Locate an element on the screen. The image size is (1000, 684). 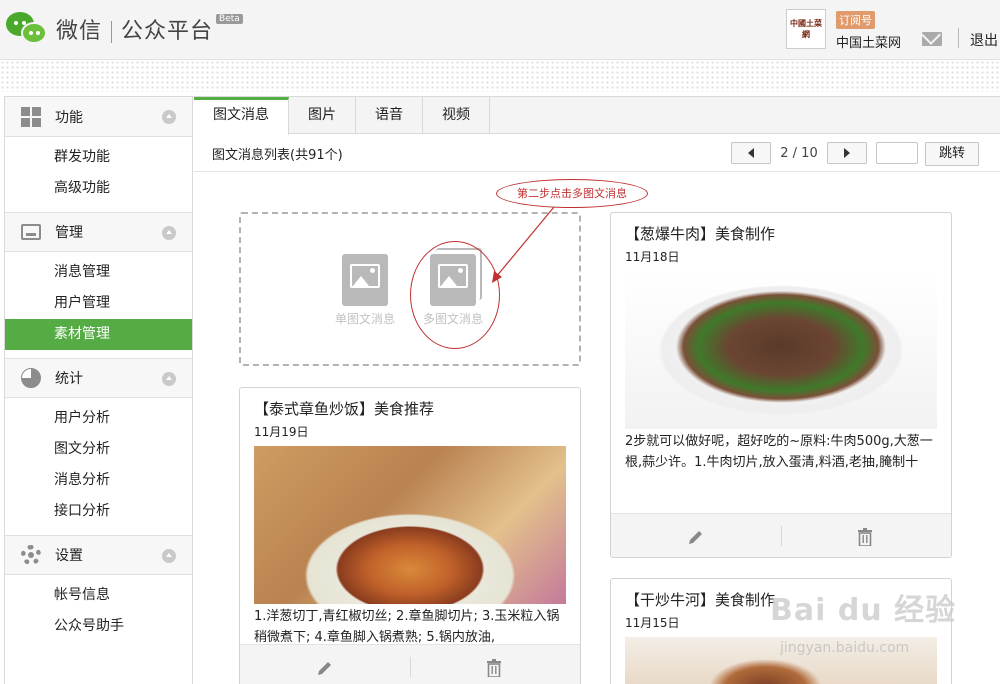
section-title: 设置 is located at coordinates (69, 556).